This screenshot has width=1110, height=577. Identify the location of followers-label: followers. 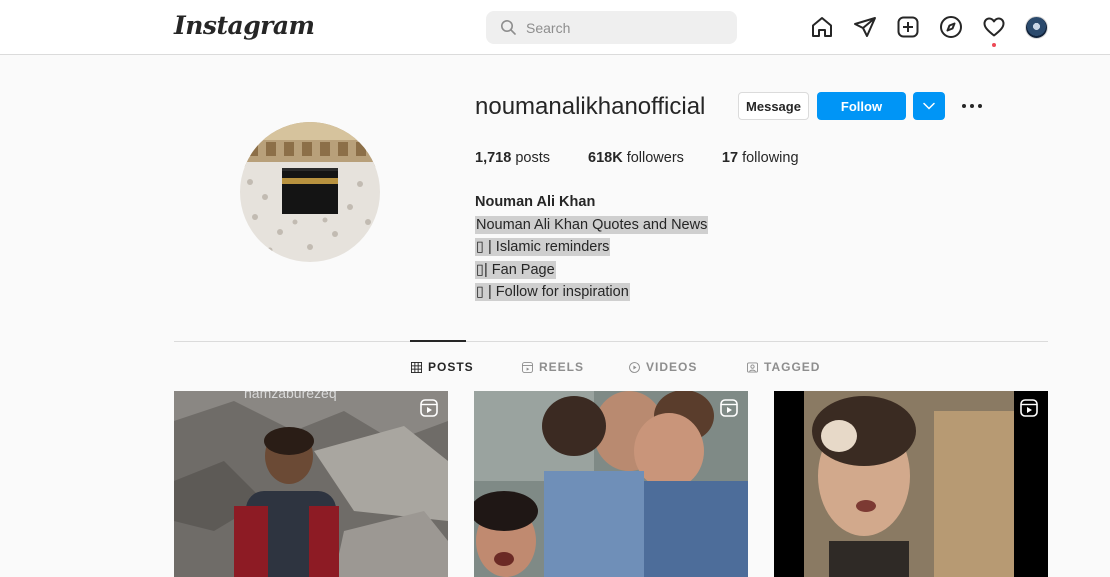
(655, 158).